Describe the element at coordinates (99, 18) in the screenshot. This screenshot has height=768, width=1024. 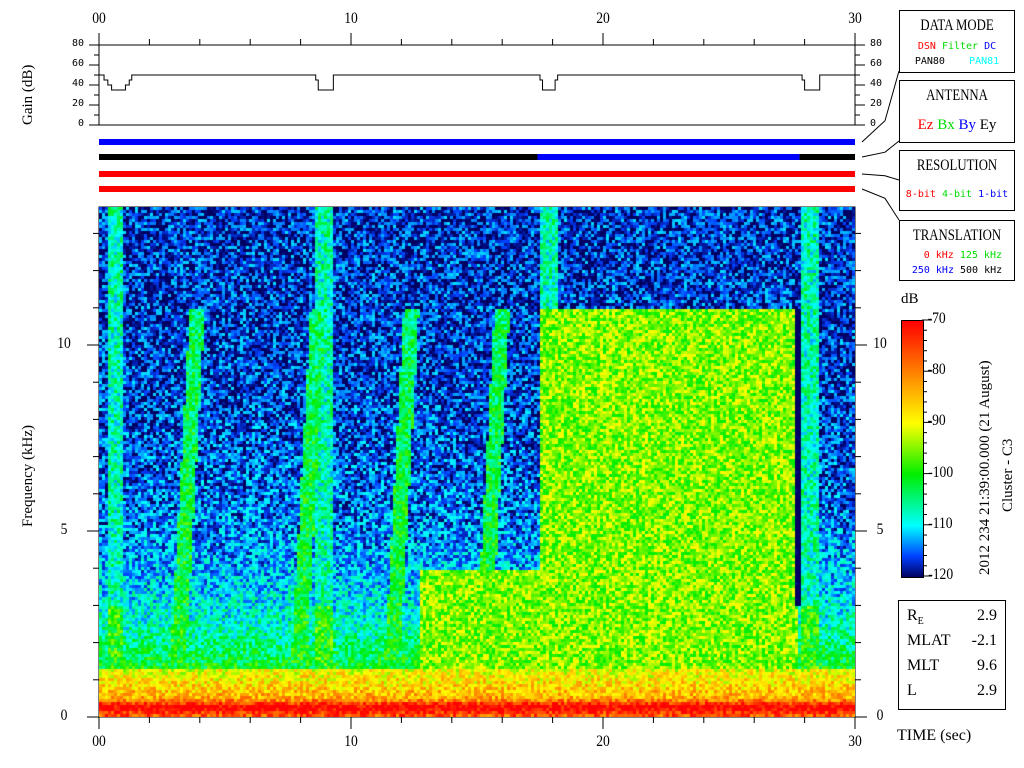
I see `time-tick-label-top: 00` at that location.